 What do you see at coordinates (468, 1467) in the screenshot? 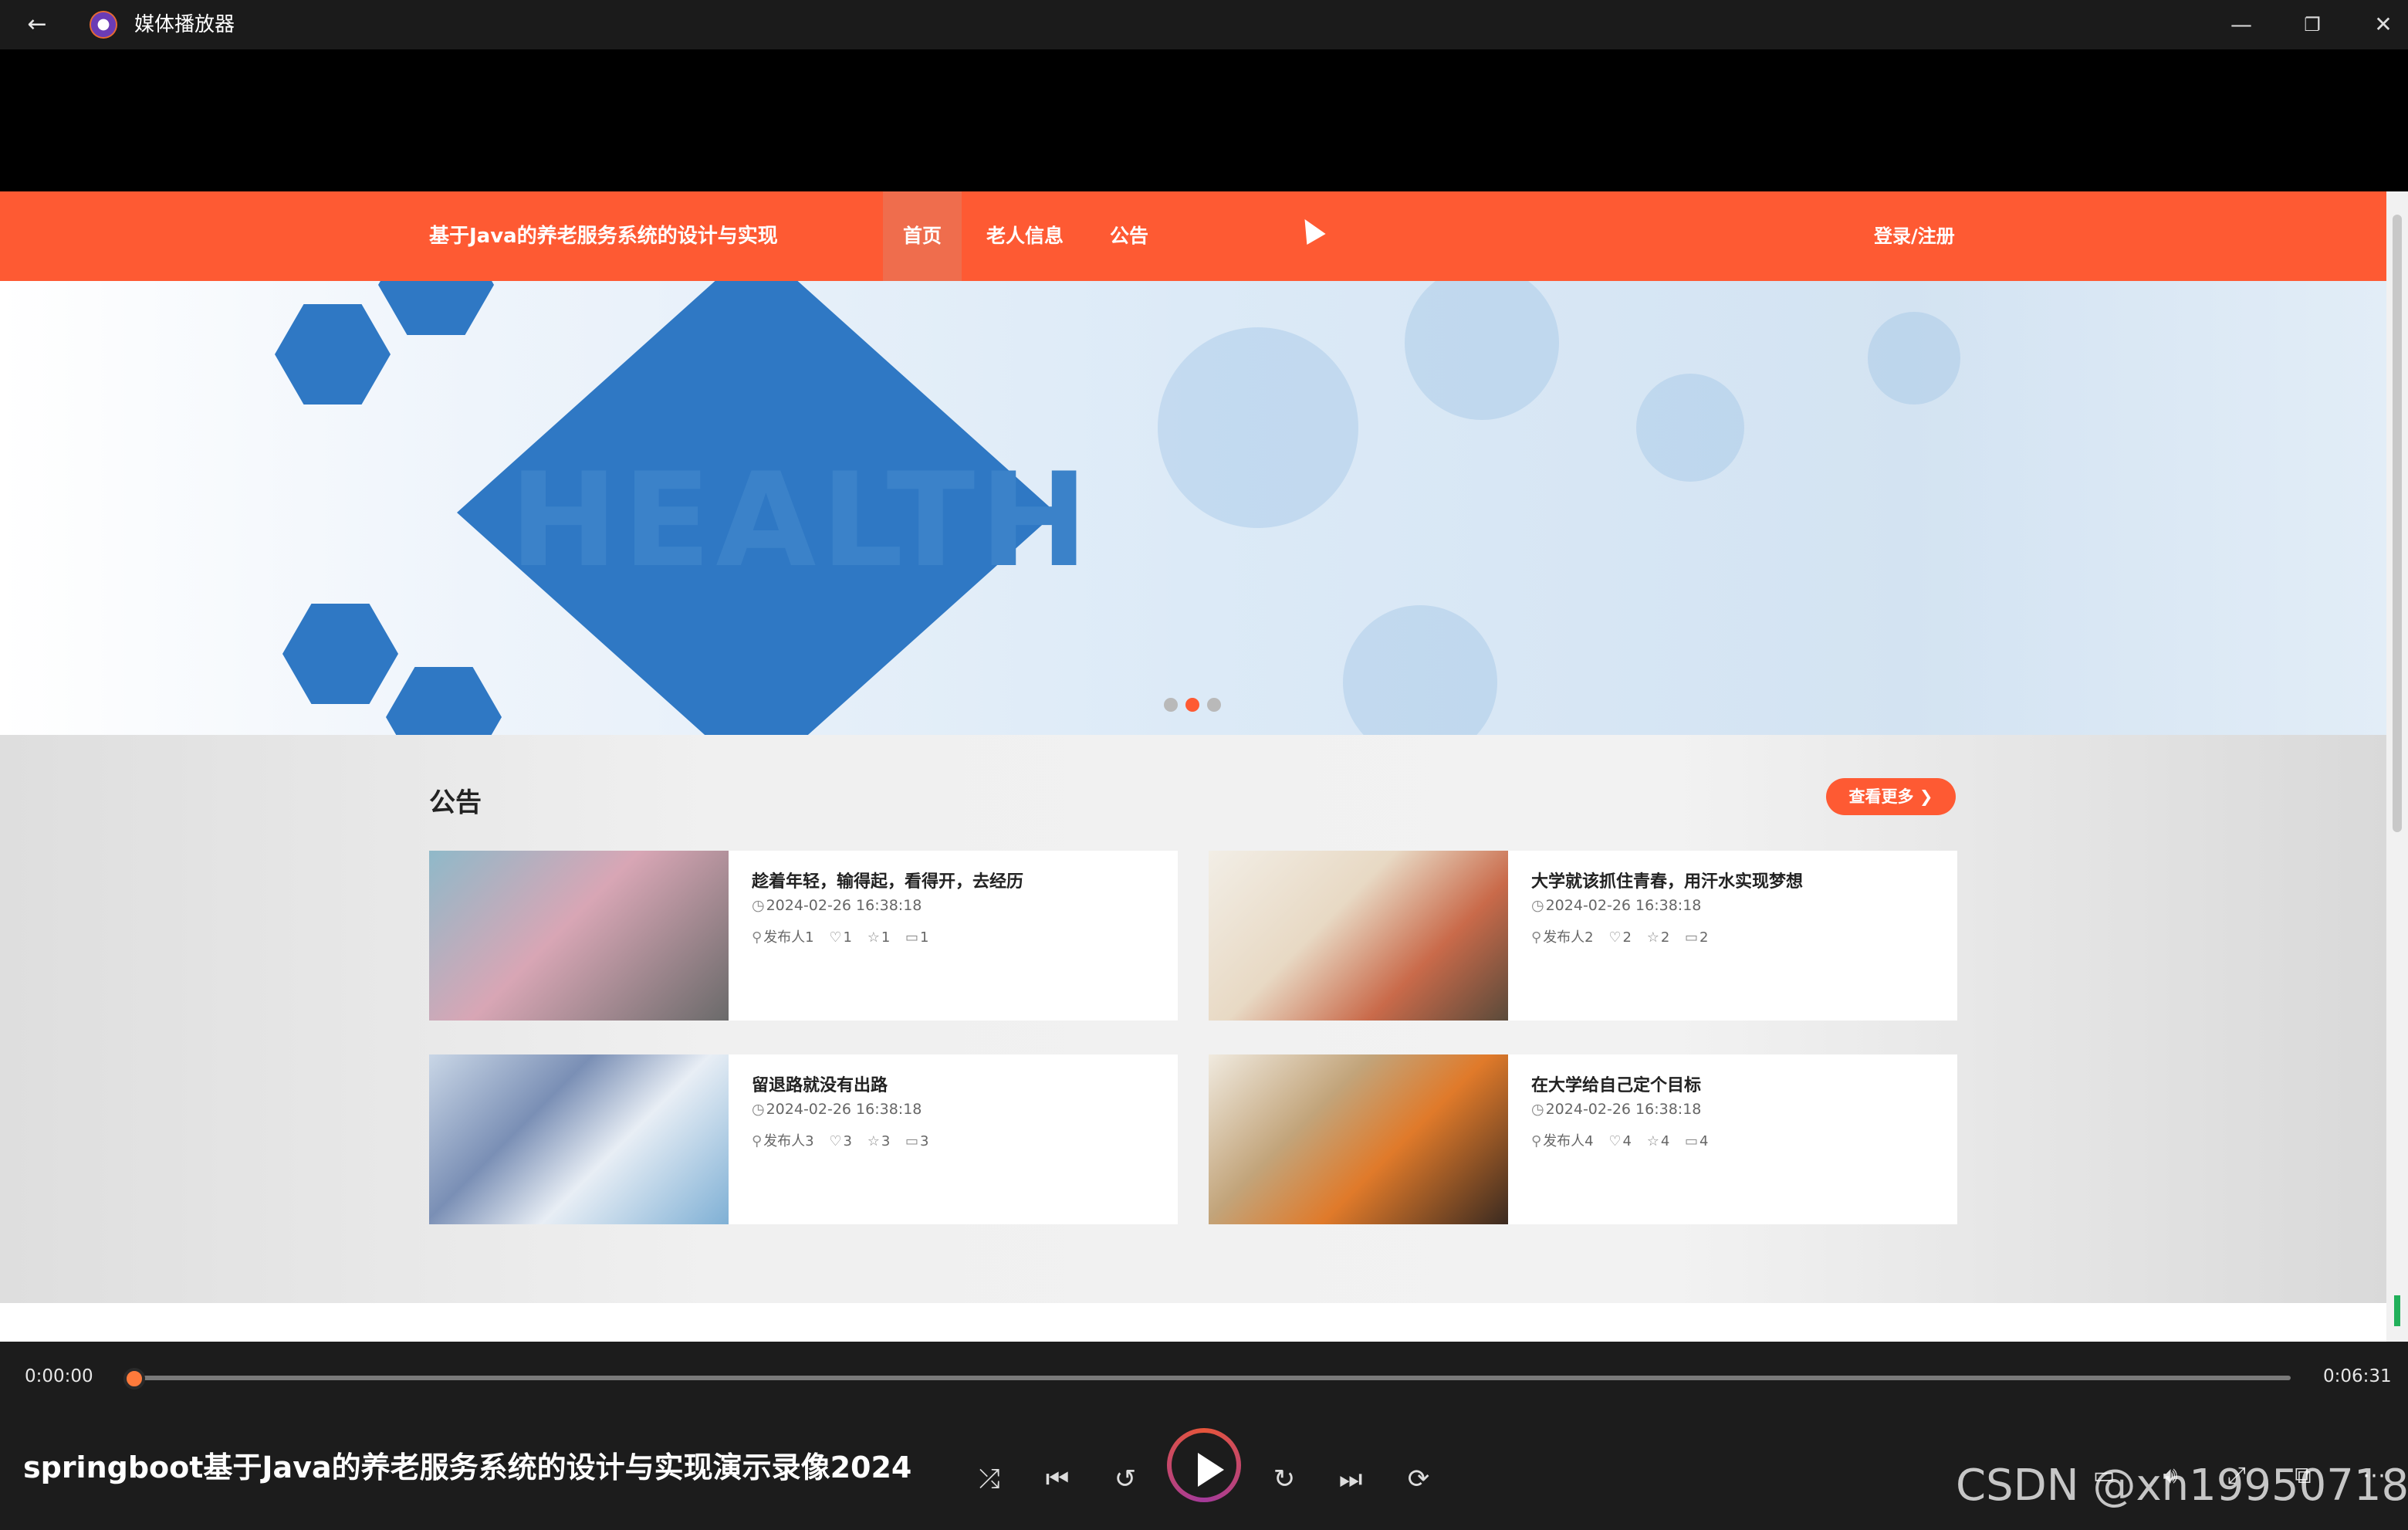
I see `video-title: springboot基于Java的养老服务系统的设计与实现演示录像2024` at bounding box center [468, 1467].